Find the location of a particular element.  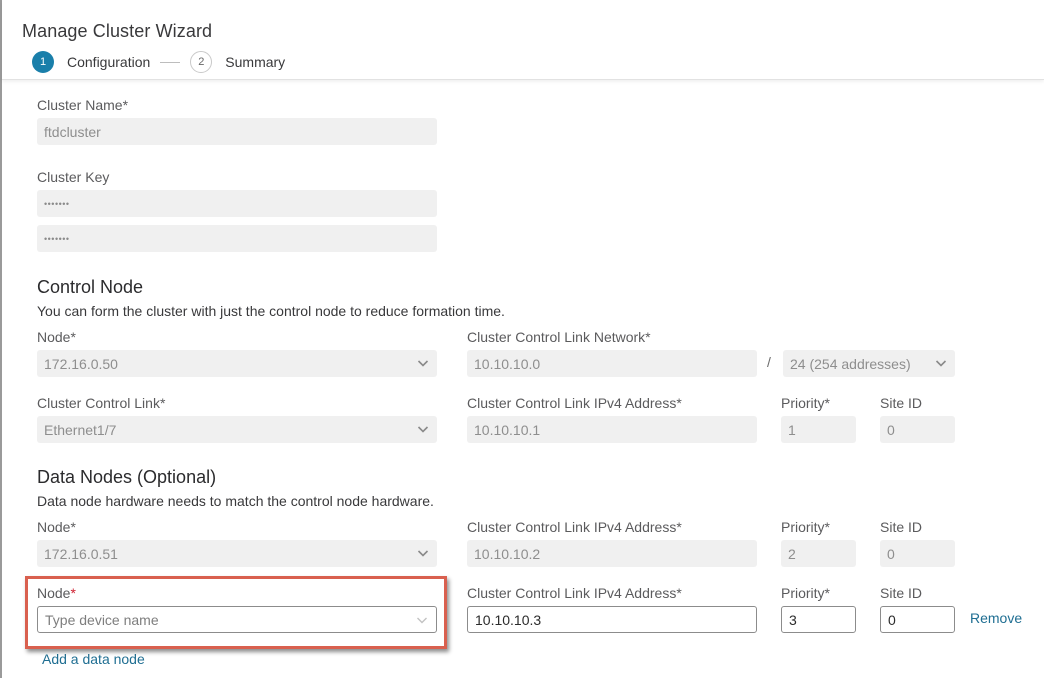

data-node-2-site-id-value: 0 is located at coordinates (892, 619).